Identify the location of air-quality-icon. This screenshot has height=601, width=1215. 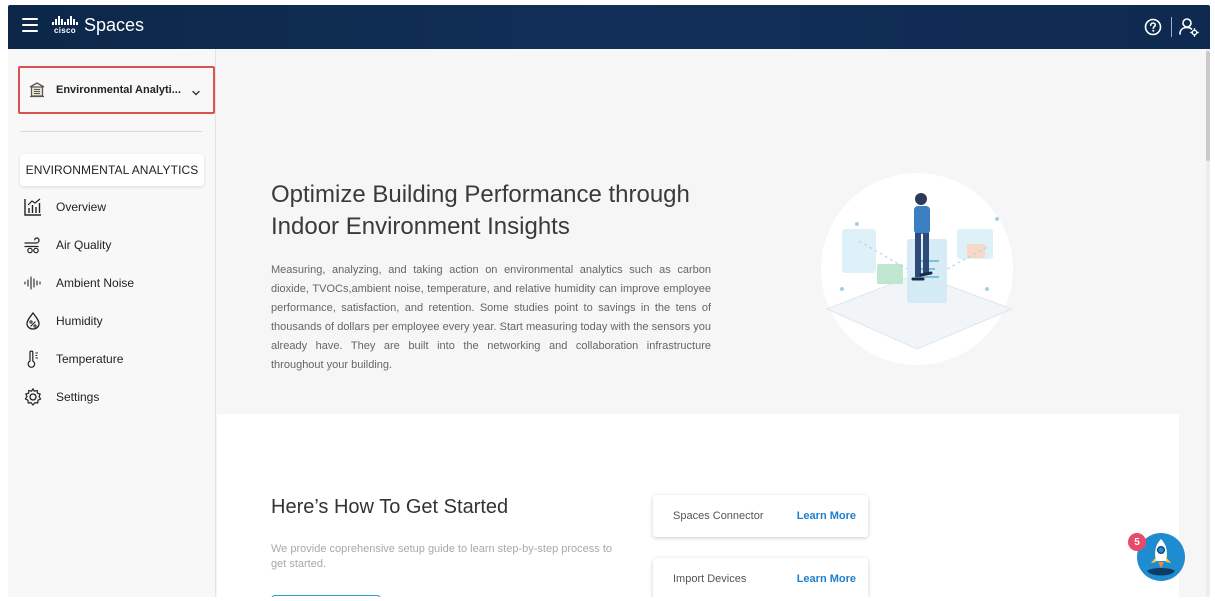
(33, 245).